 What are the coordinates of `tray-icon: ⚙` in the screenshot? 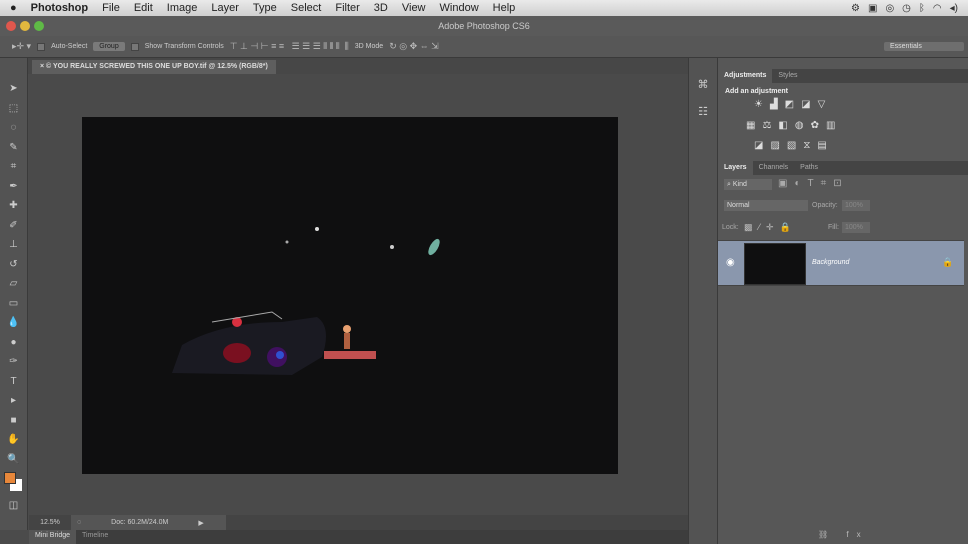 It's located at (855, 8).